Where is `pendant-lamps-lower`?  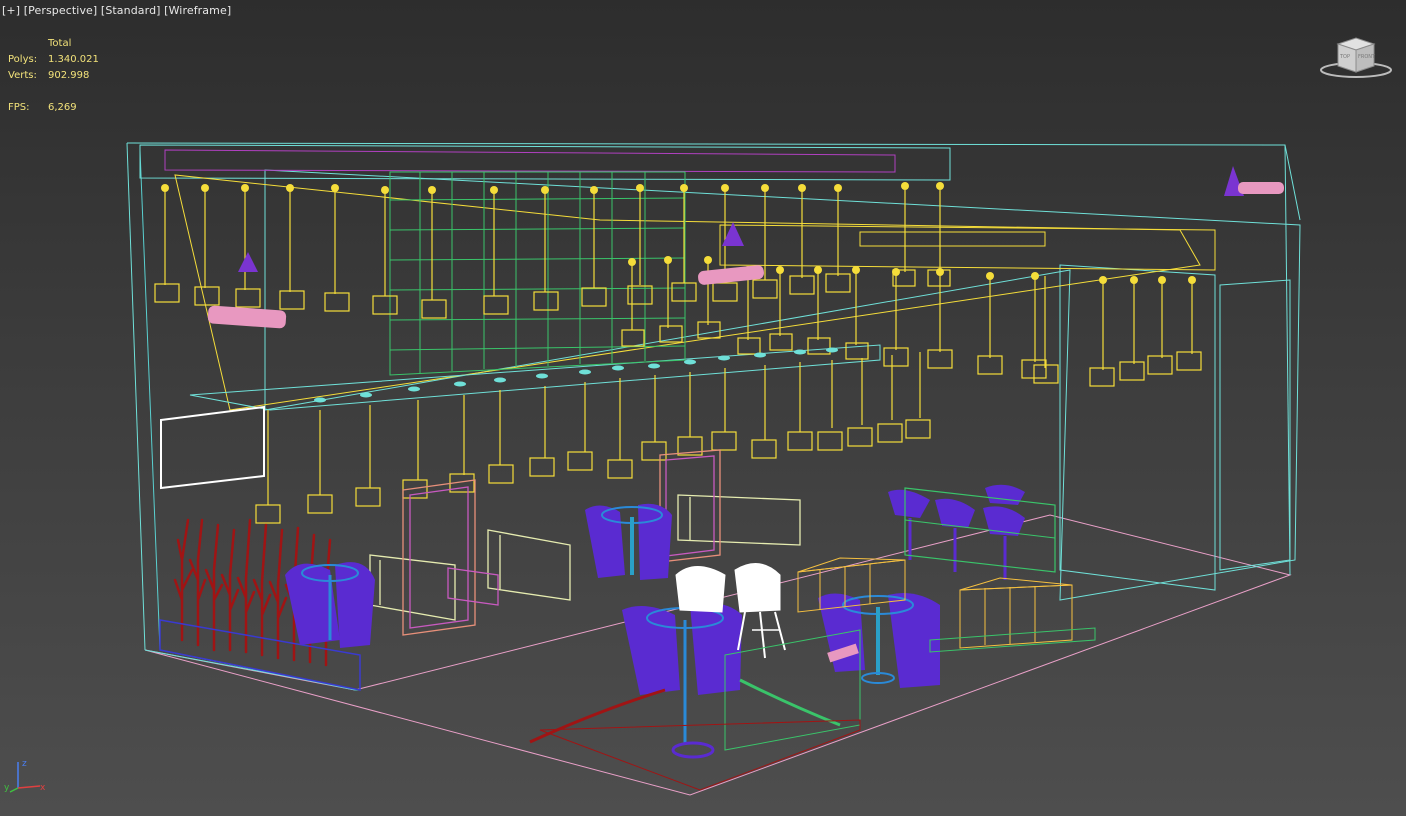
pendant-lamps-lower is located at coordinates (593, 438).